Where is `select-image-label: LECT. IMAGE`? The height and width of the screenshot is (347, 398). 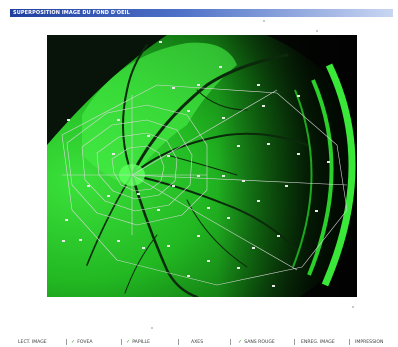 select-image-label: LECT. IMAGE is located at coordinates (32, 342).